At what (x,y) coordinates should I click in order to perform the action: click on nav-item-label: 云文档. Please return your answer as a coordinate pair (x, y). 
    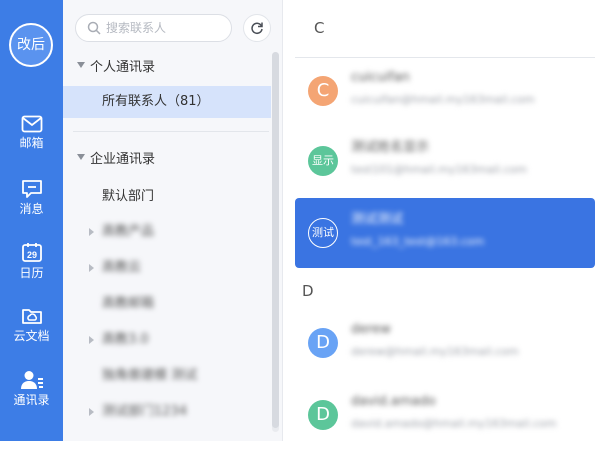
    Looking at the image, I should click on (31, 336).